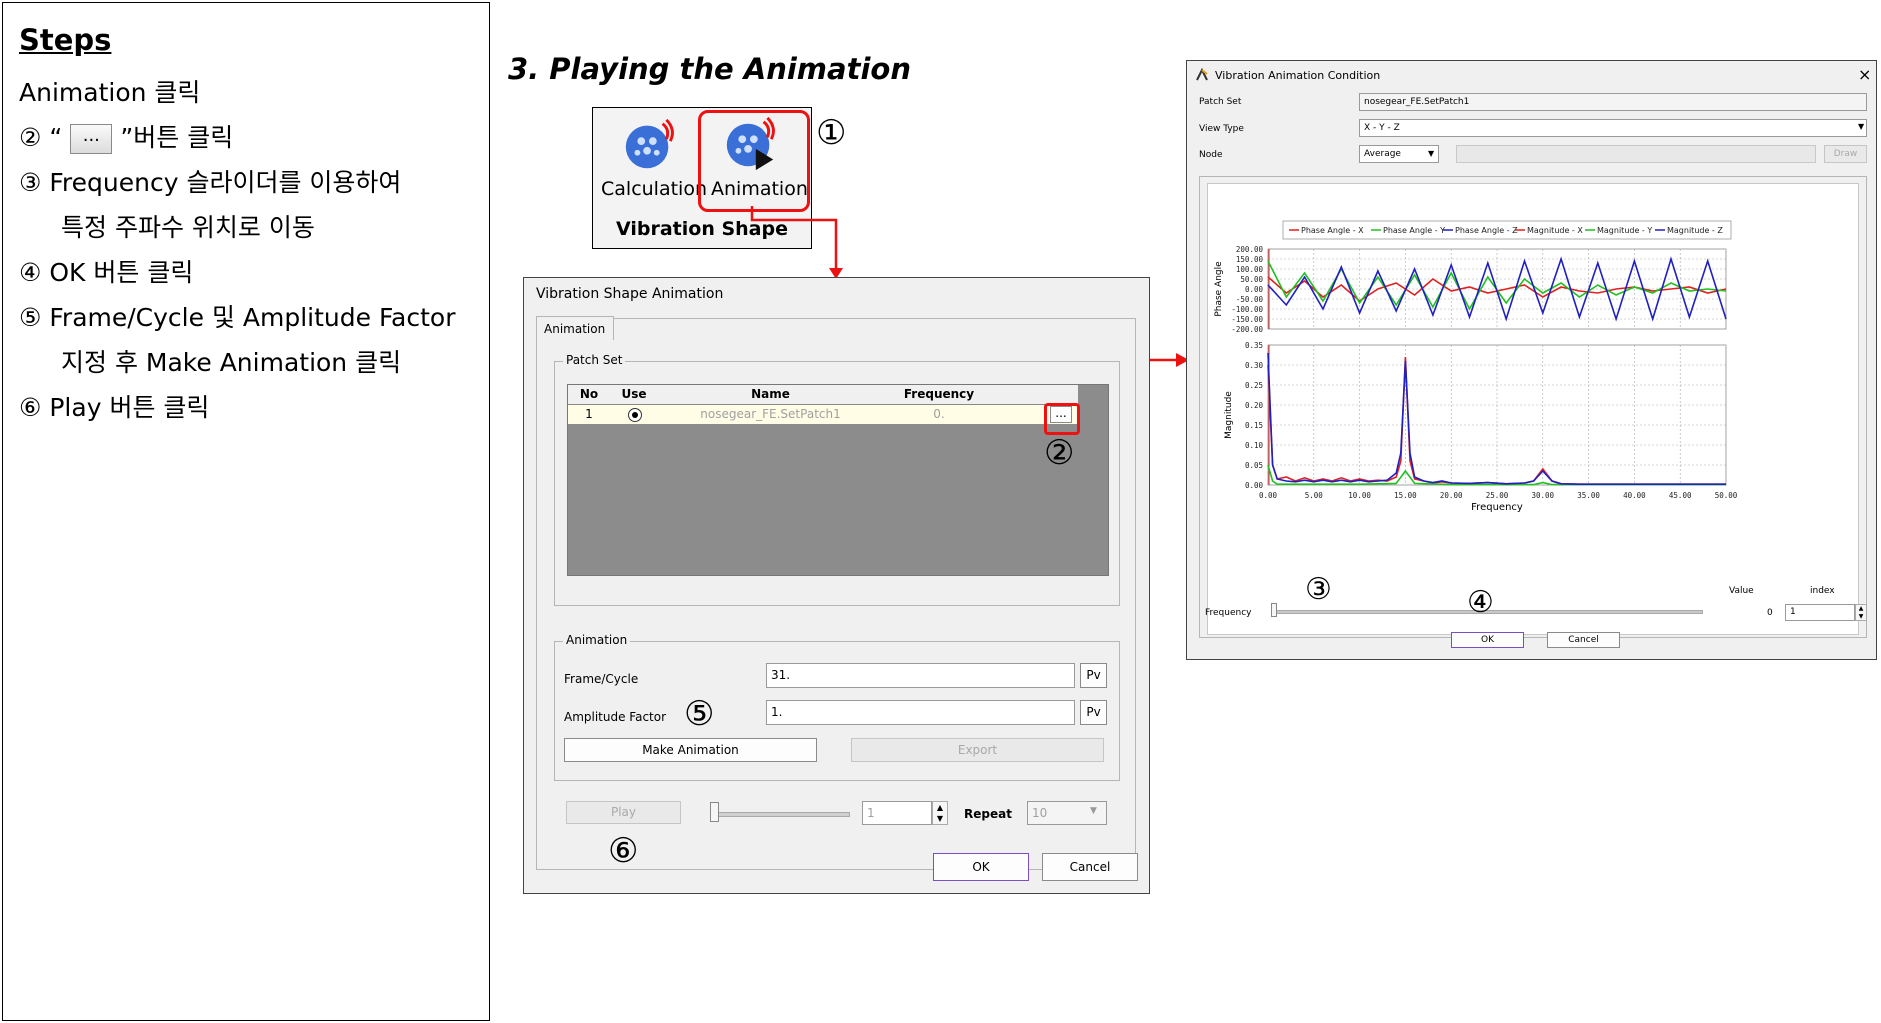 The width and height of the screenshot is (1881, 1023). Describe the element at coordinates (1274, 610) in the screenshot. I see `frequency-slider-thumb` at that location.